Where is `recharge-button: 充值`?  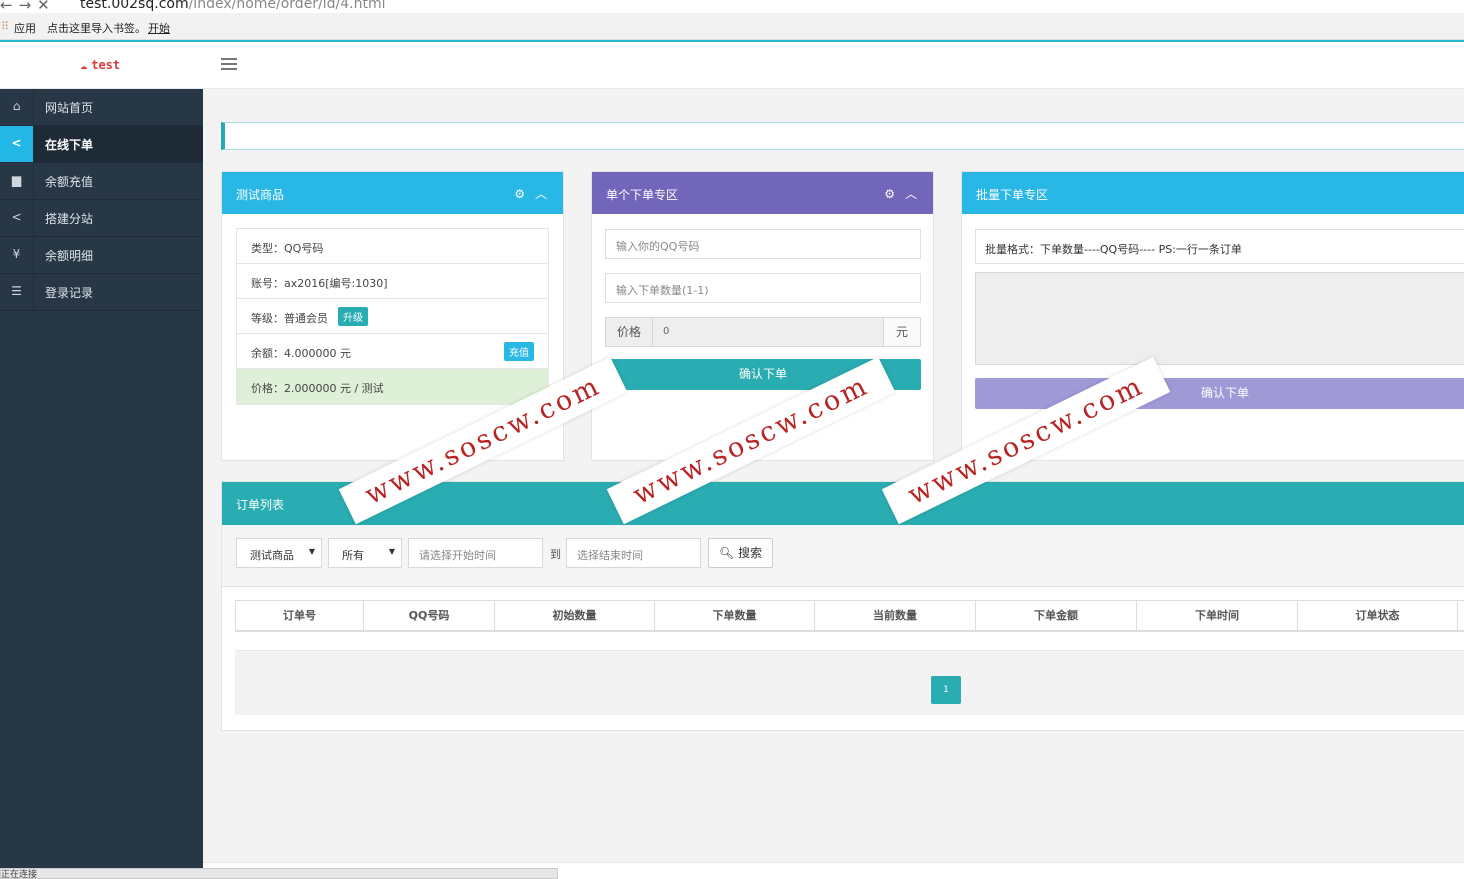
recharge-button: 充值 is located at coordinates (519, 351).